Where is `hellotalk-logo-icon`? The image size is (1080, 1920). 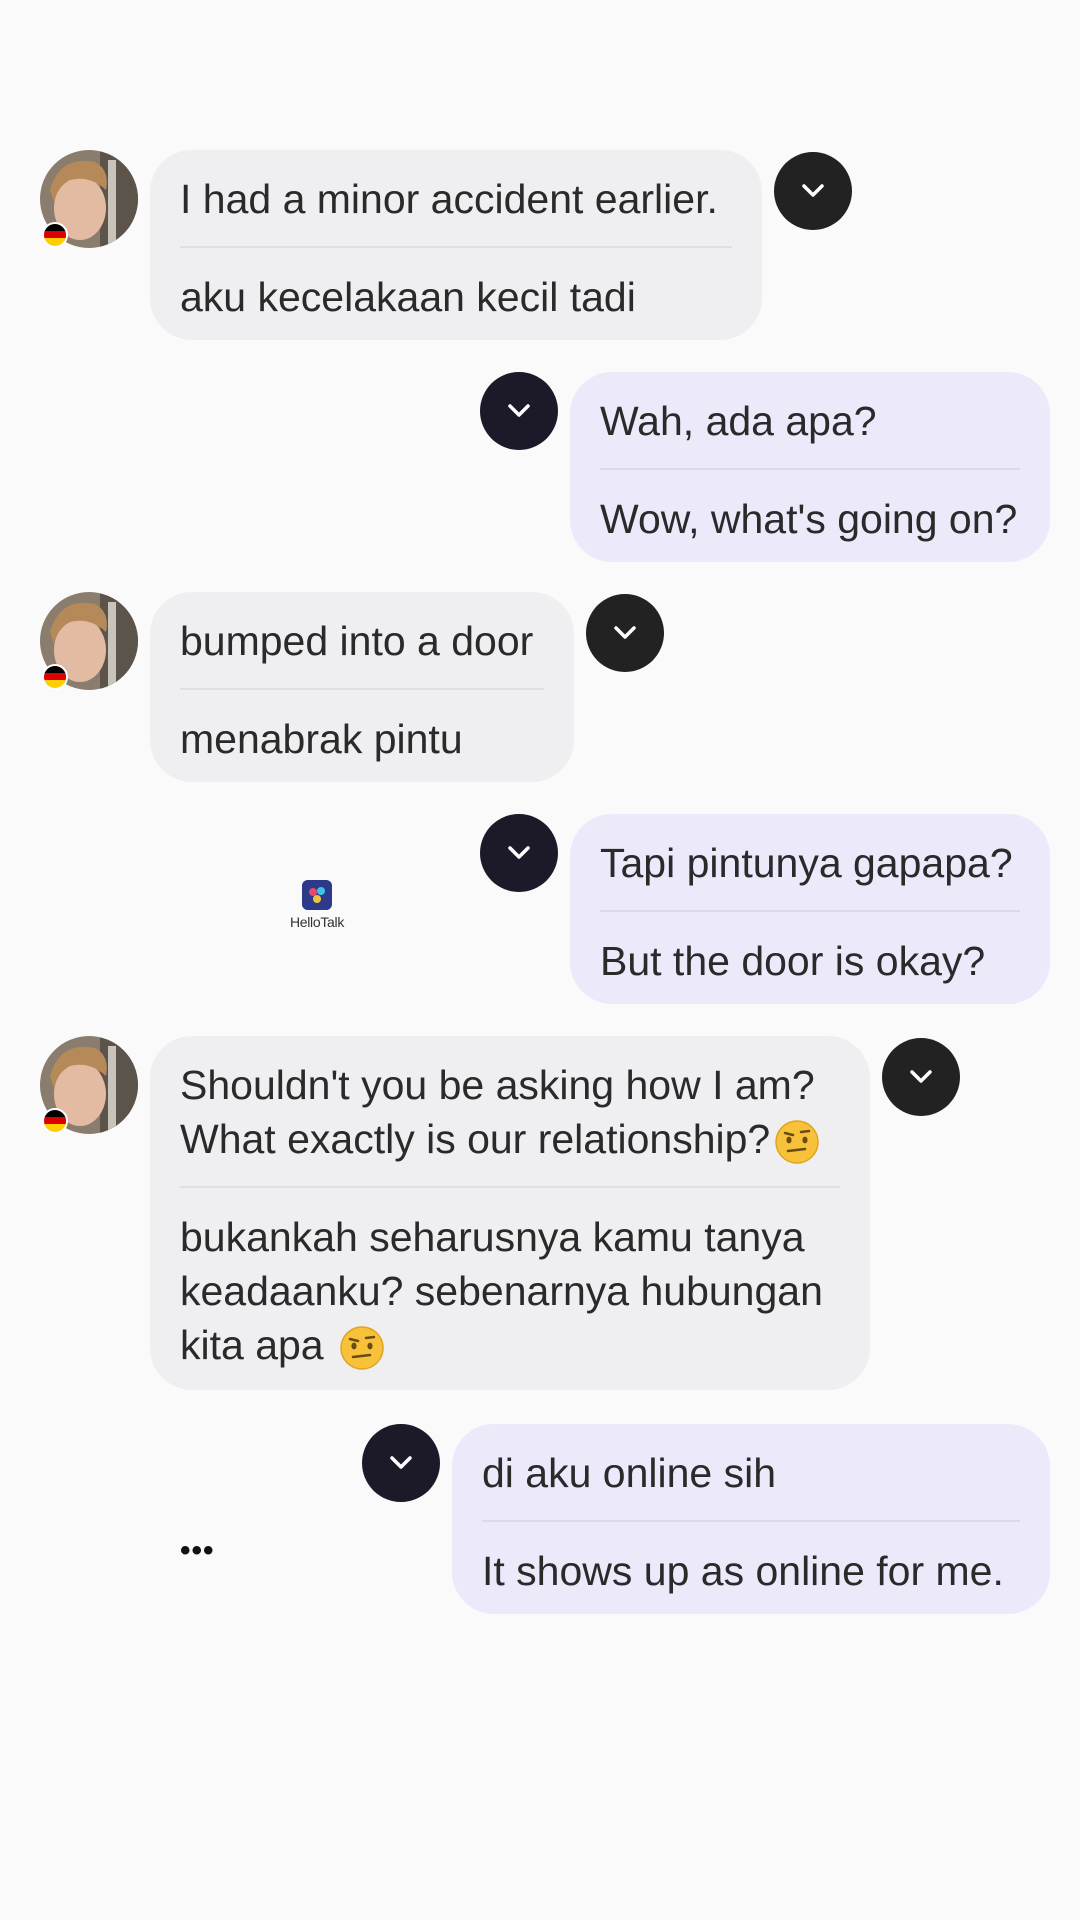 hellotalk-logo-icon is located at coordinates (317, 895).